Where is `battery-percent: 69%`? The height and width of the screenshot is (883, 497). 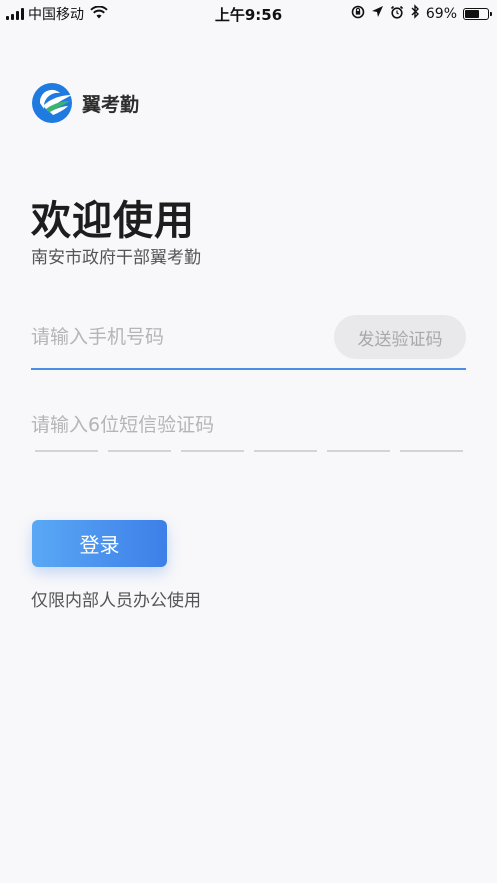
battery-percent: 69% is located at coordinates (441, 13).